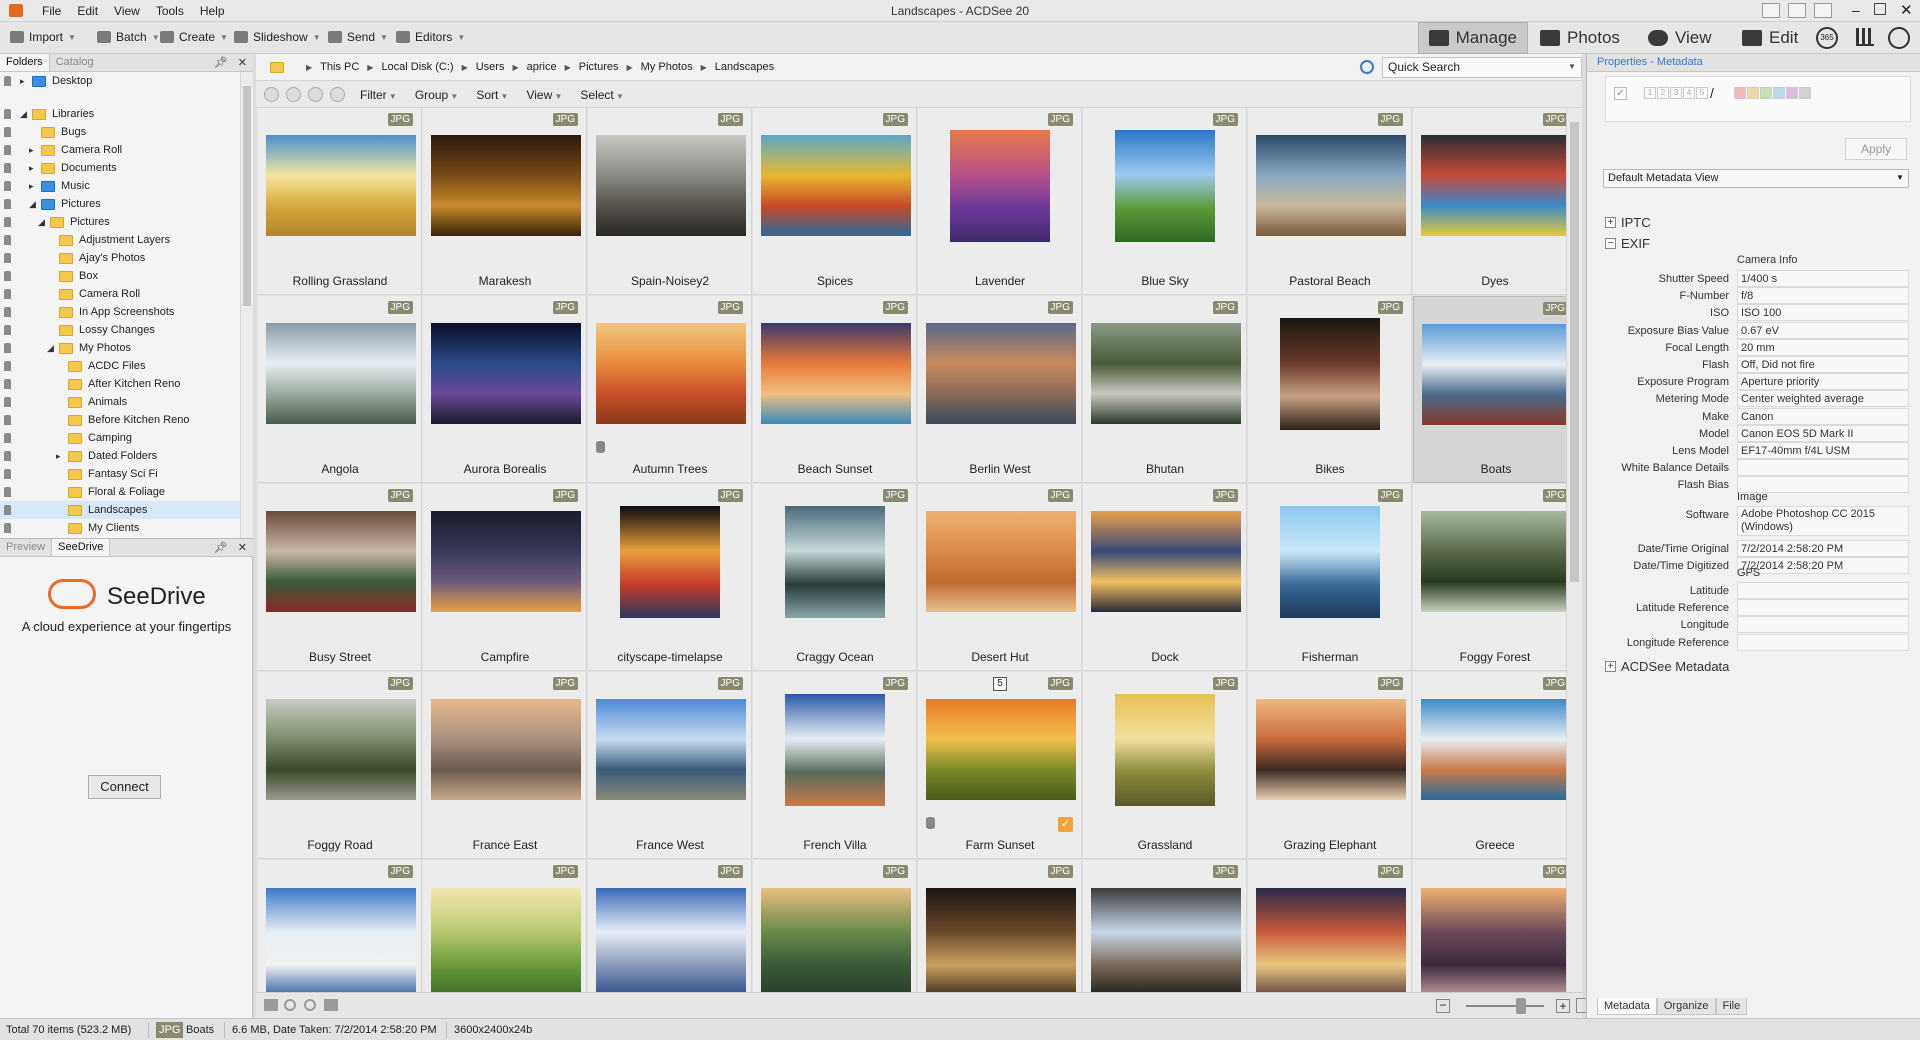 Image resolution: width=1920 pixels, height=1040 pixels. I want to click on rotate-left-icon, so click(290, 1005).